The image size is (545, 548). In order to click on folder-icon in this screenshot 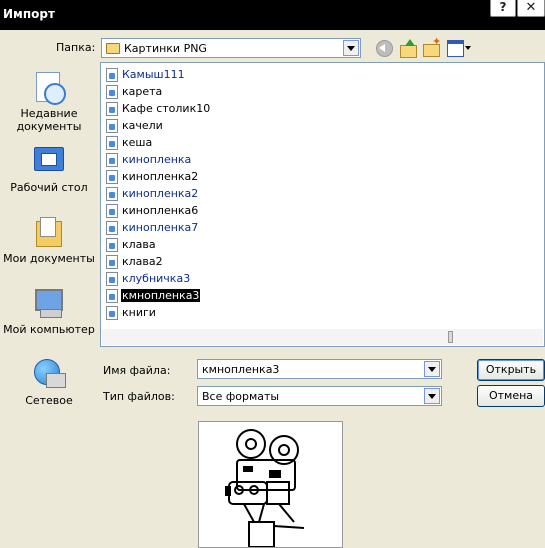, I will do `click(113, 48)`.